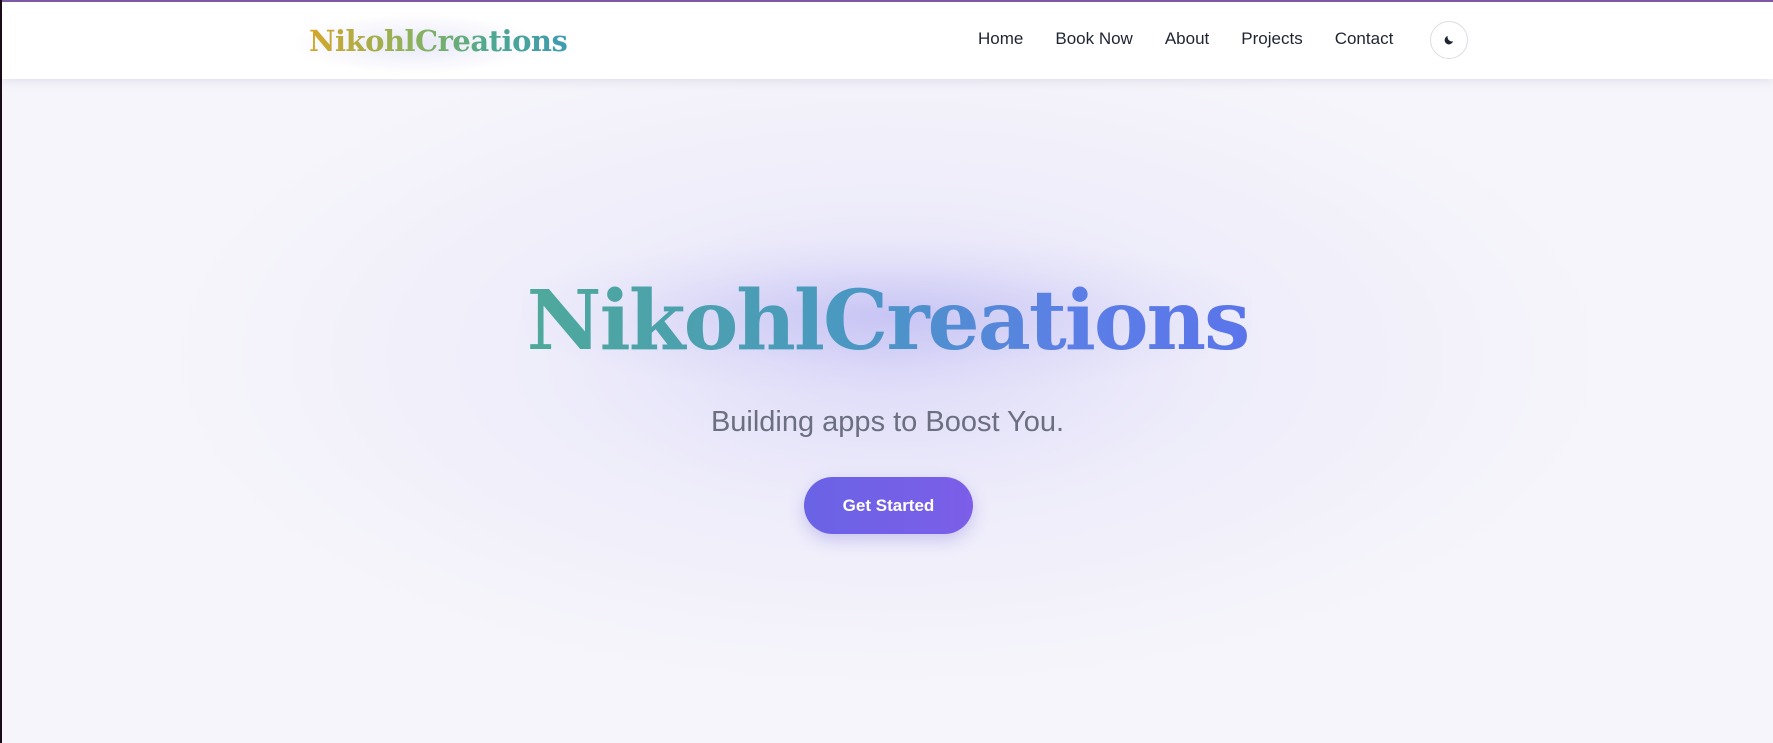 This screenshot has height=743, width=1773. What do you see at coordinates (1187, 39) in the screenshot?
I see `nav-link-about: About` at bounding box center [1187, 39].